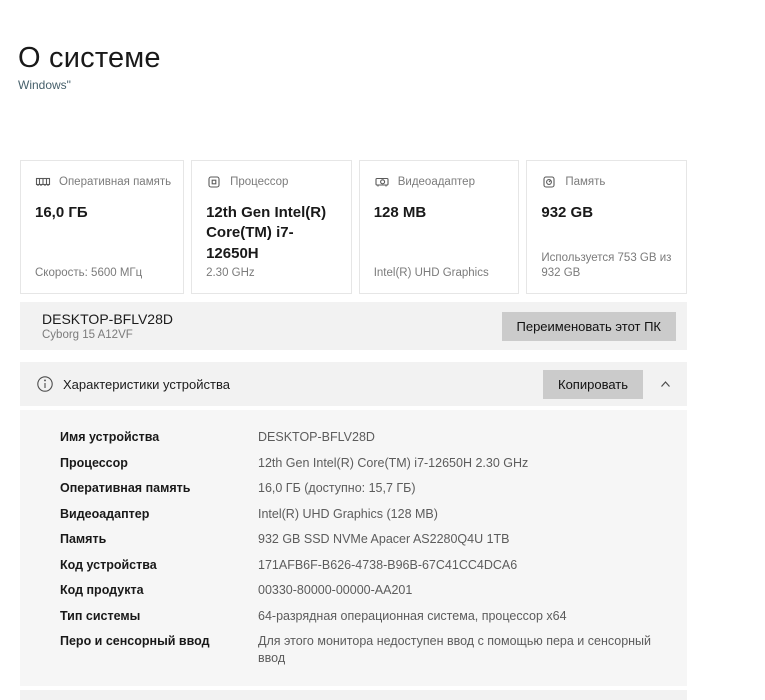  I want to click on spec-value: DESKTOP-BFLV28D, so click(316, 437).